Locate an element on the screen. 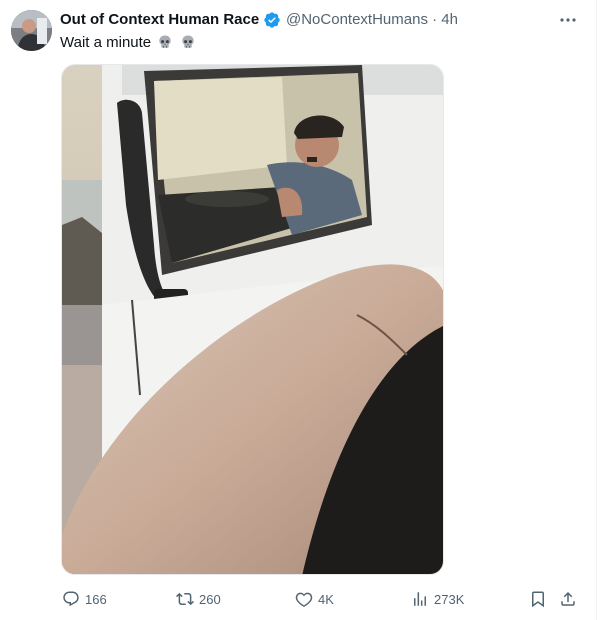  avatar-image is located at coordinates (31, 30).